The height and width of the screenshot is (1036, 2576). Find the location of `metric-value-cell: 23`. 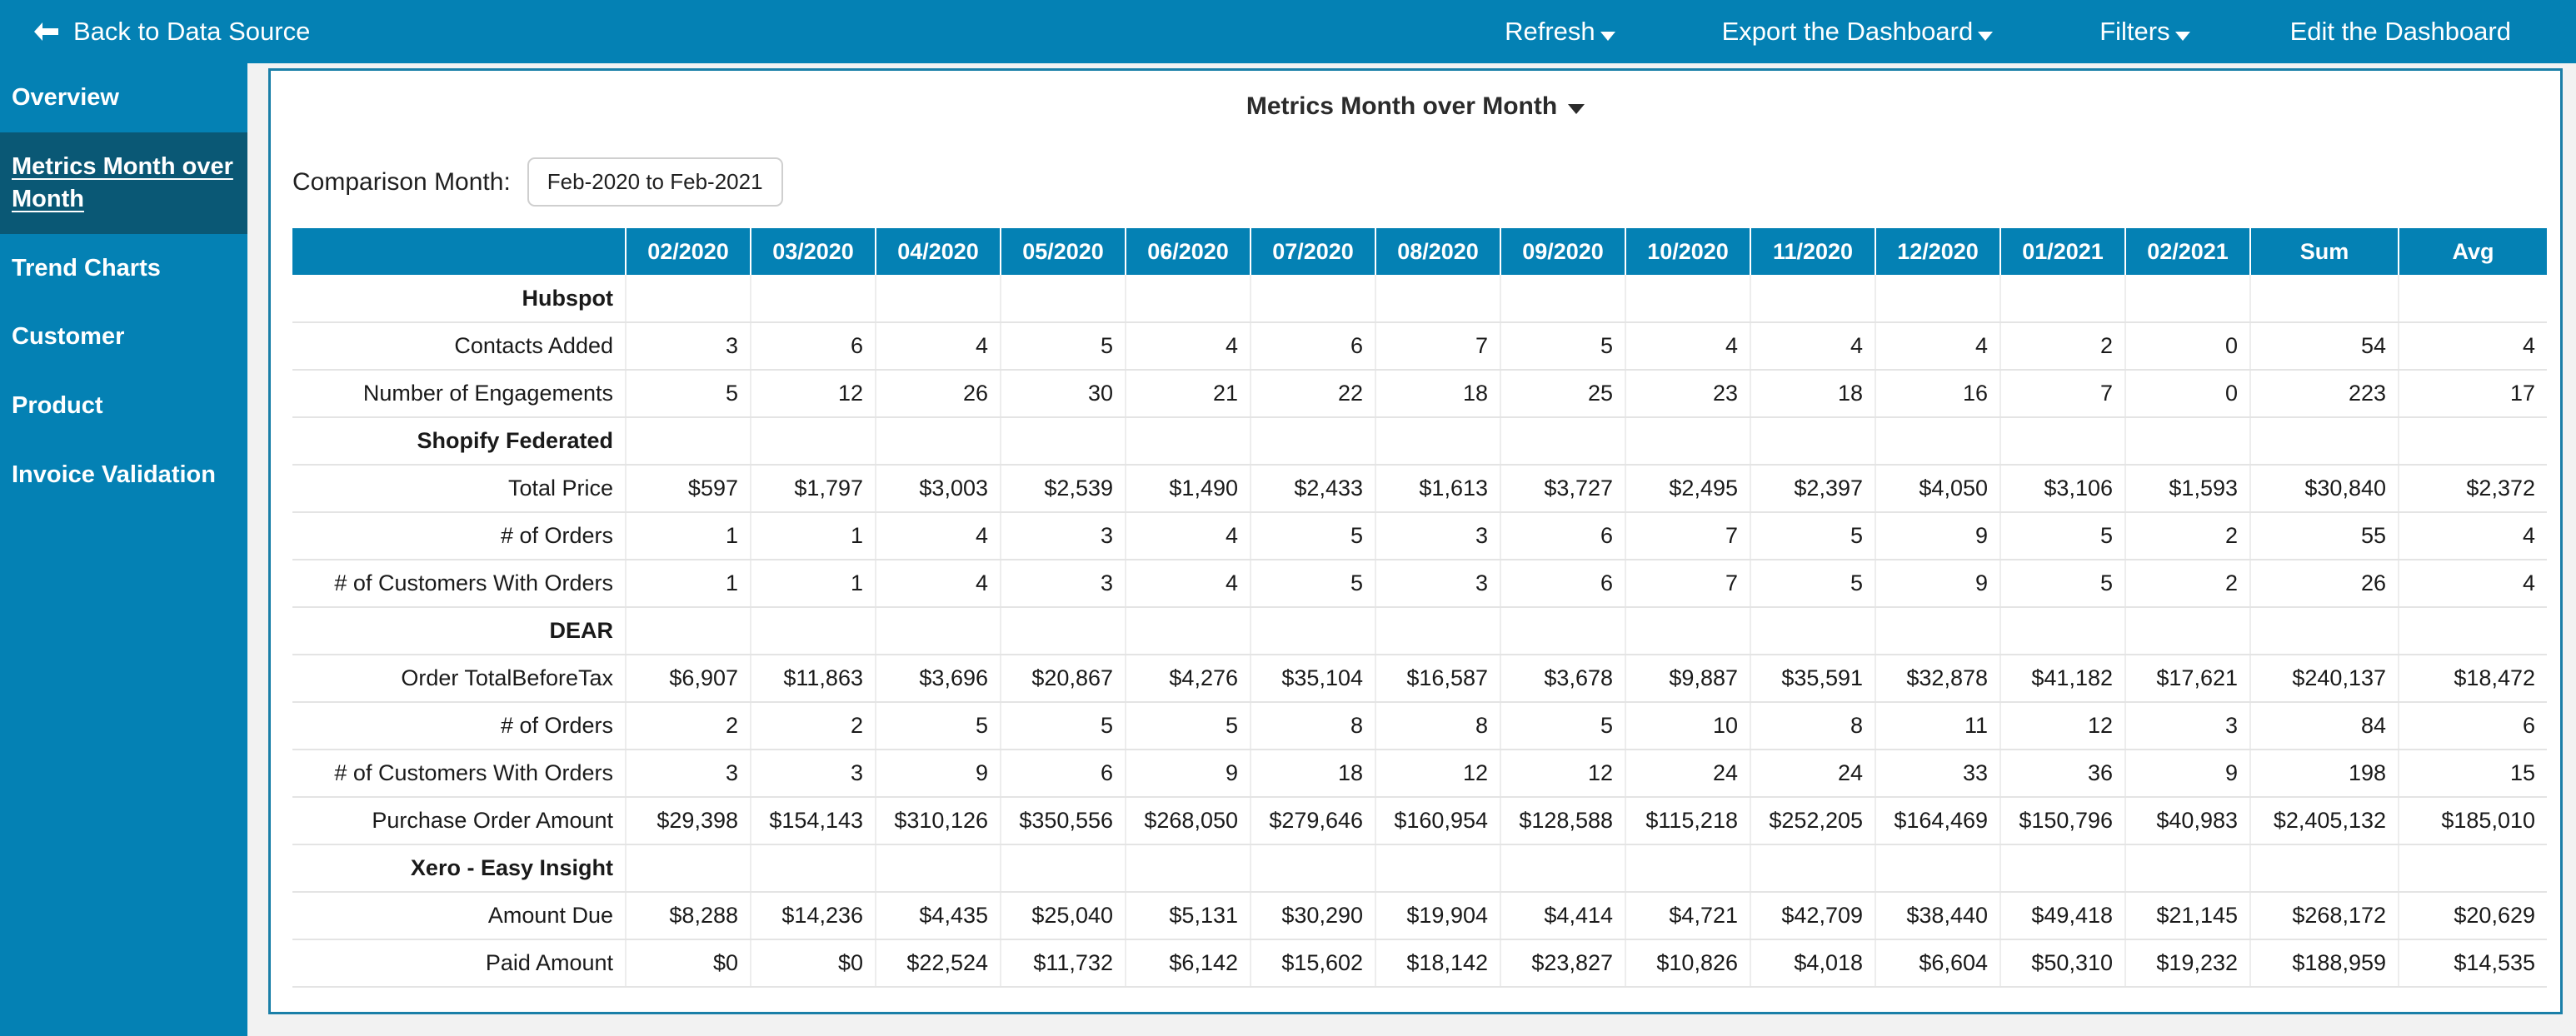

metric-value-cell: 23 is located at coordinates (1688, 394).